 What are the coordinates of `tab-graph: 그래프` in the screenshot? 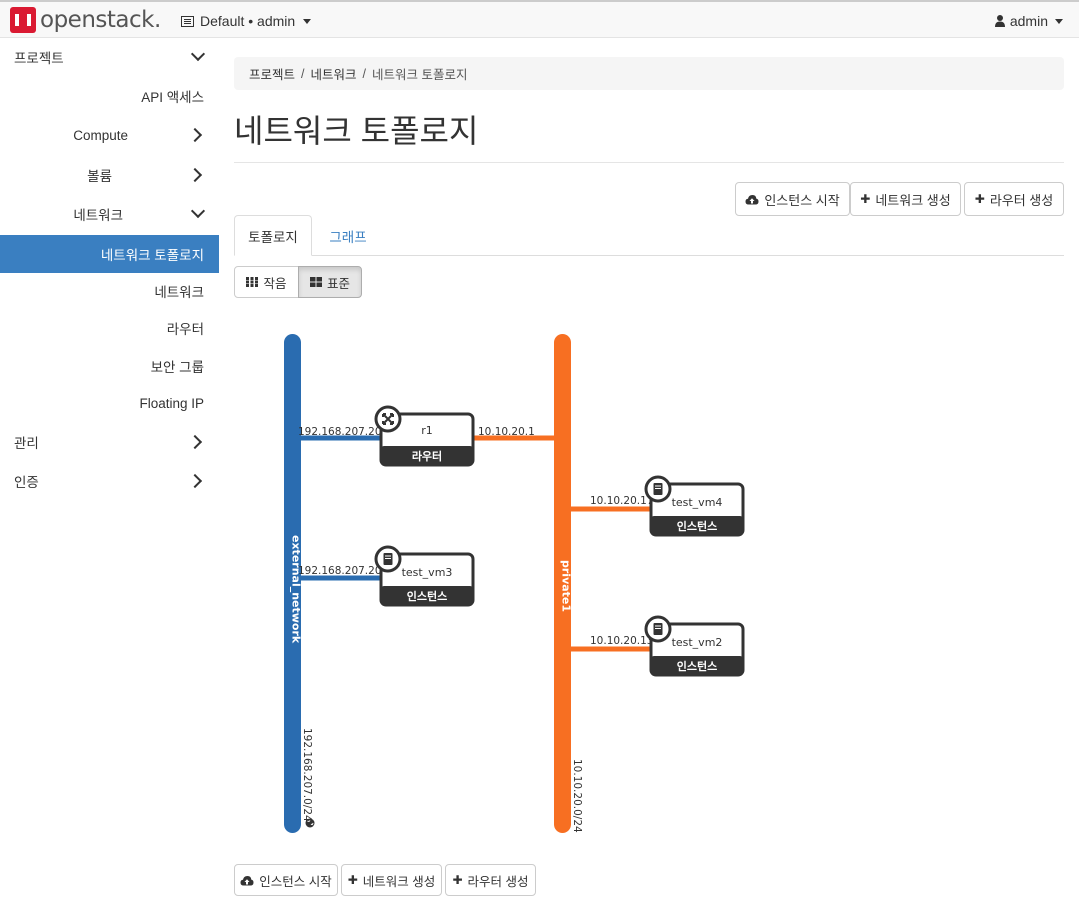 It's located at (348, 235).